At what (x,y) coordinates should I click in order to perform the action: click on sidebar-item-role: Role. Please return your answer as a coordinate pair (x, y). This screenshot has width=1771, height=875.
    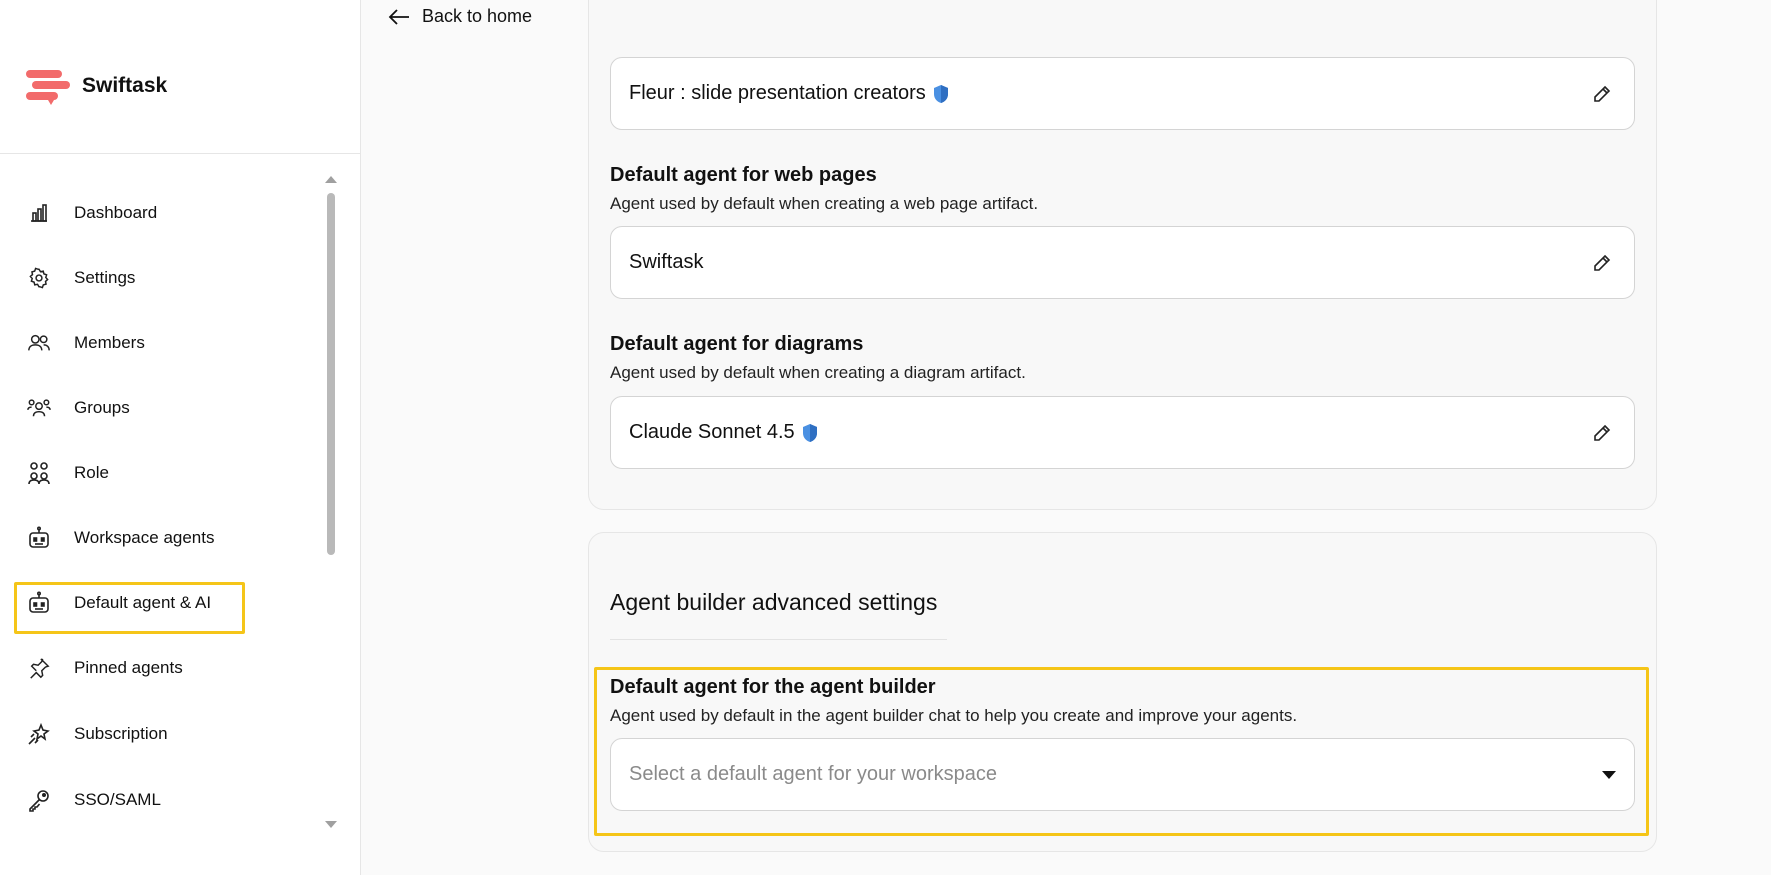
    Looking at the image, I should click on (67, 473).